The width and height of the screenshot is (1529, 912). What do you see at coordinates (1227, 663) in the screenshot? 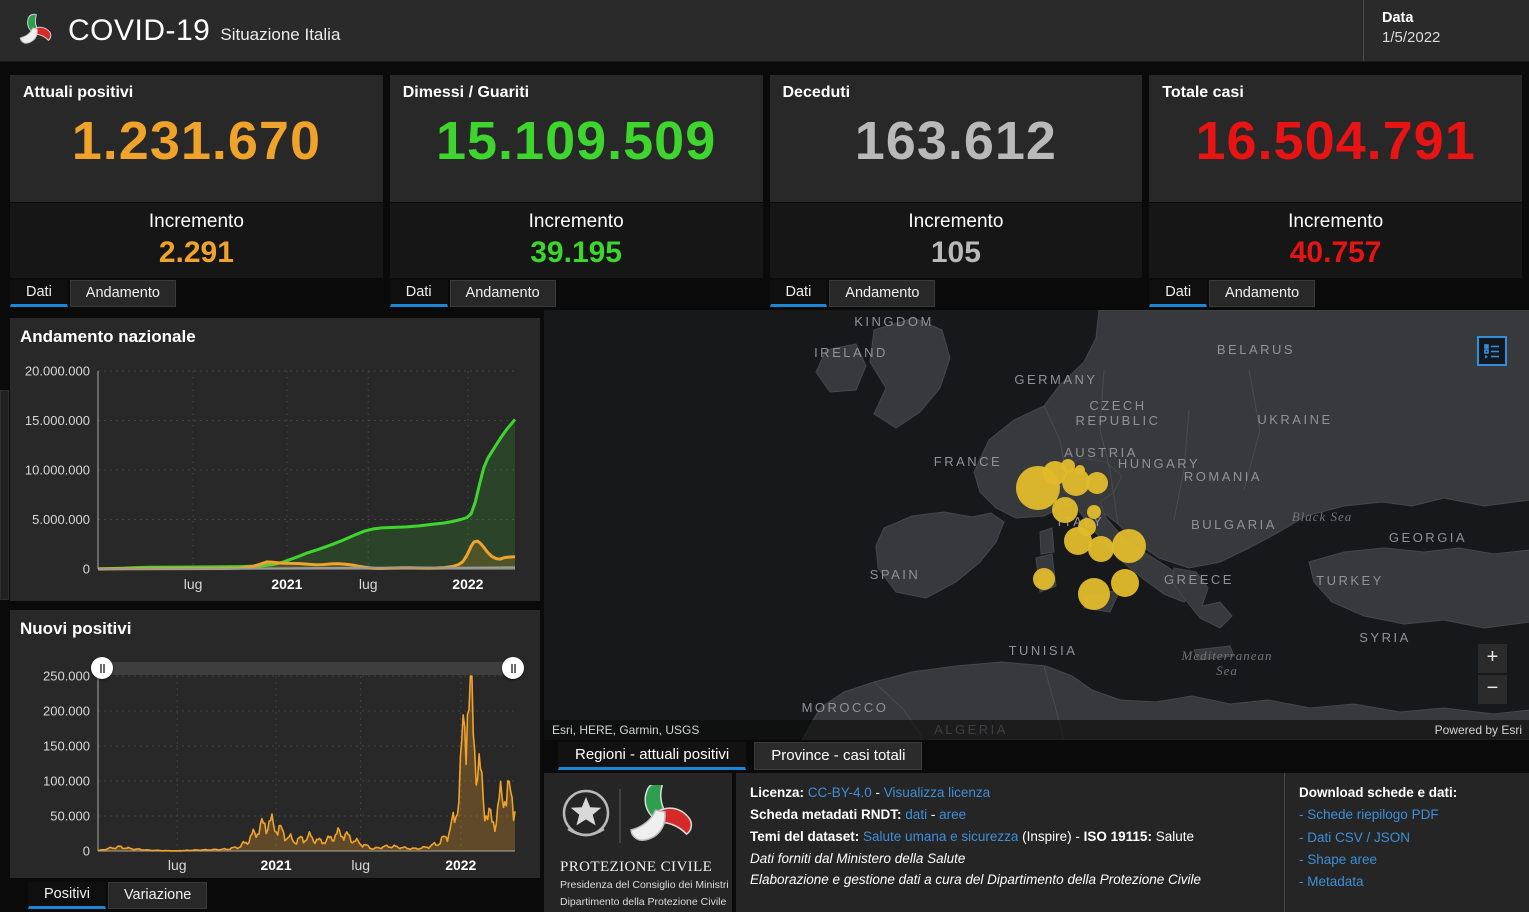
I see `sea-label-mediterranean-sea: Mediterranean Sea` at bounding box center [1227, 663].